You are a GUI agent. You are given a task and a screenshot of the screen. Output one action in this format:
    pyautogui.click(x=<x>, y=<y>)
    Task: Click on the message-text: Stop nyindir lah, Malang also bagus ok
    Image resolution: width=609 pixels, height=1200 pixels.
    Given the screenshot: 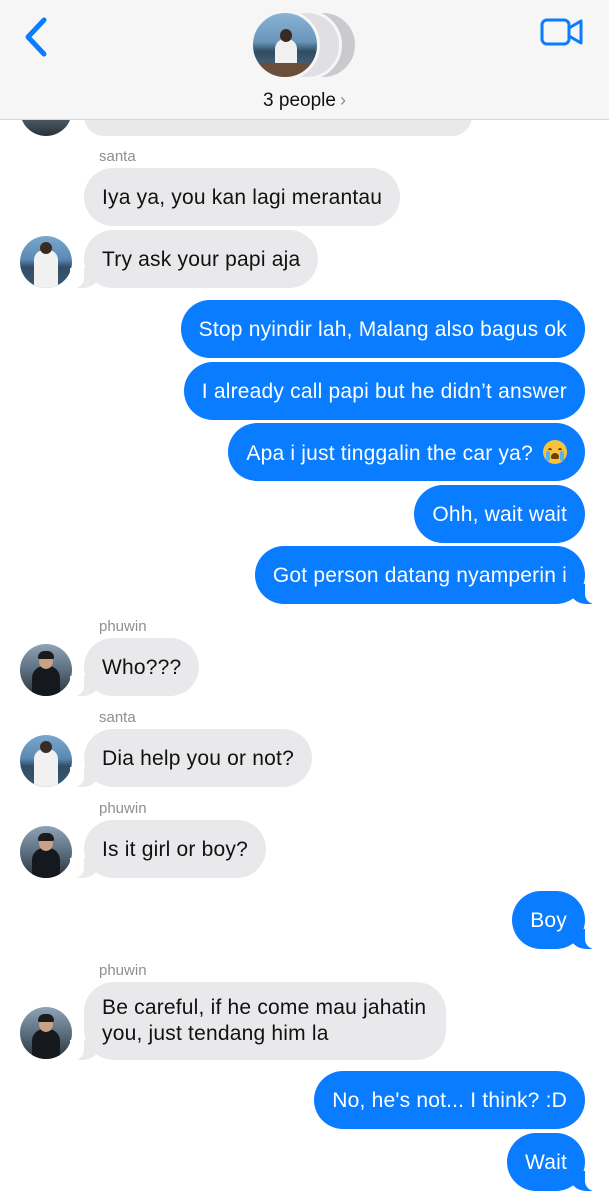 What is the action you would take?
    pyautogui.click(x=382, y=329)
    